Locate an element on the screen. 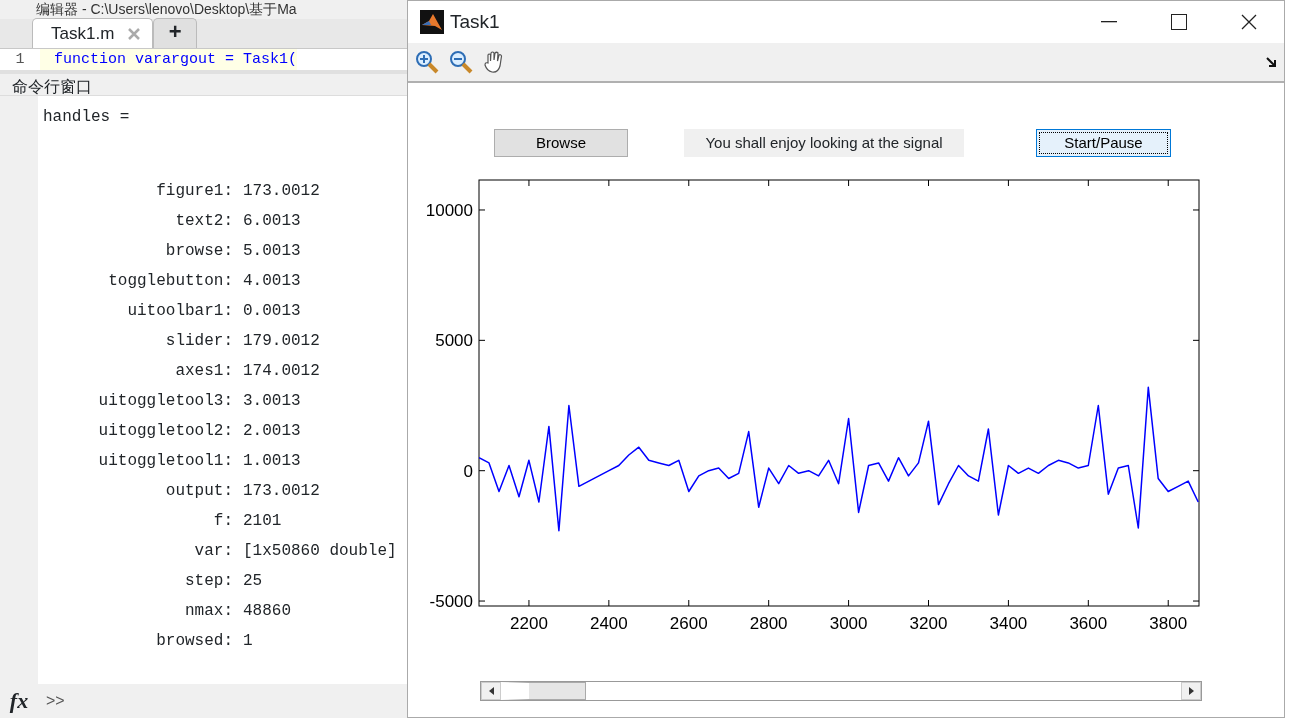 Image resolution: width=1290 pixels, height=718 pixels. field-value: 3.0013 is located at coordinates (271, 402).